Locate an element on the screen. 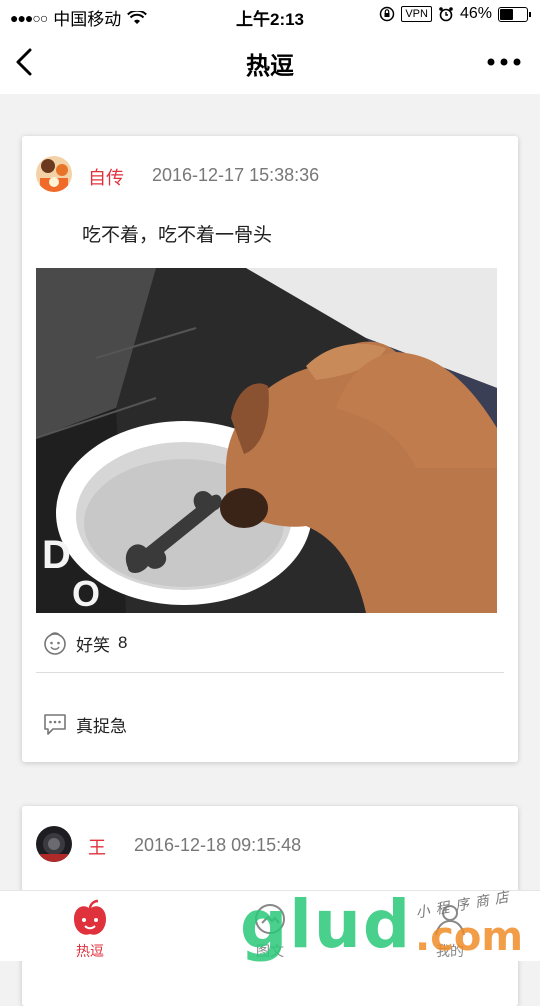 The height and width of the screenshot is (1006, 540). svg-text: O is located at coordinates (86, 593).